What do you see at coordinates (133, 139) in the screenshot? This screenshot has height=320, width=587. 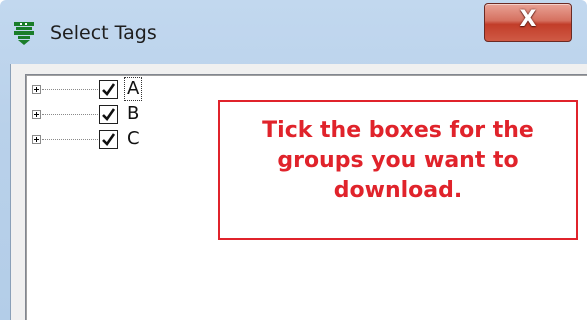 I see `tree-node-label: C` at bounding box center [133, 139].